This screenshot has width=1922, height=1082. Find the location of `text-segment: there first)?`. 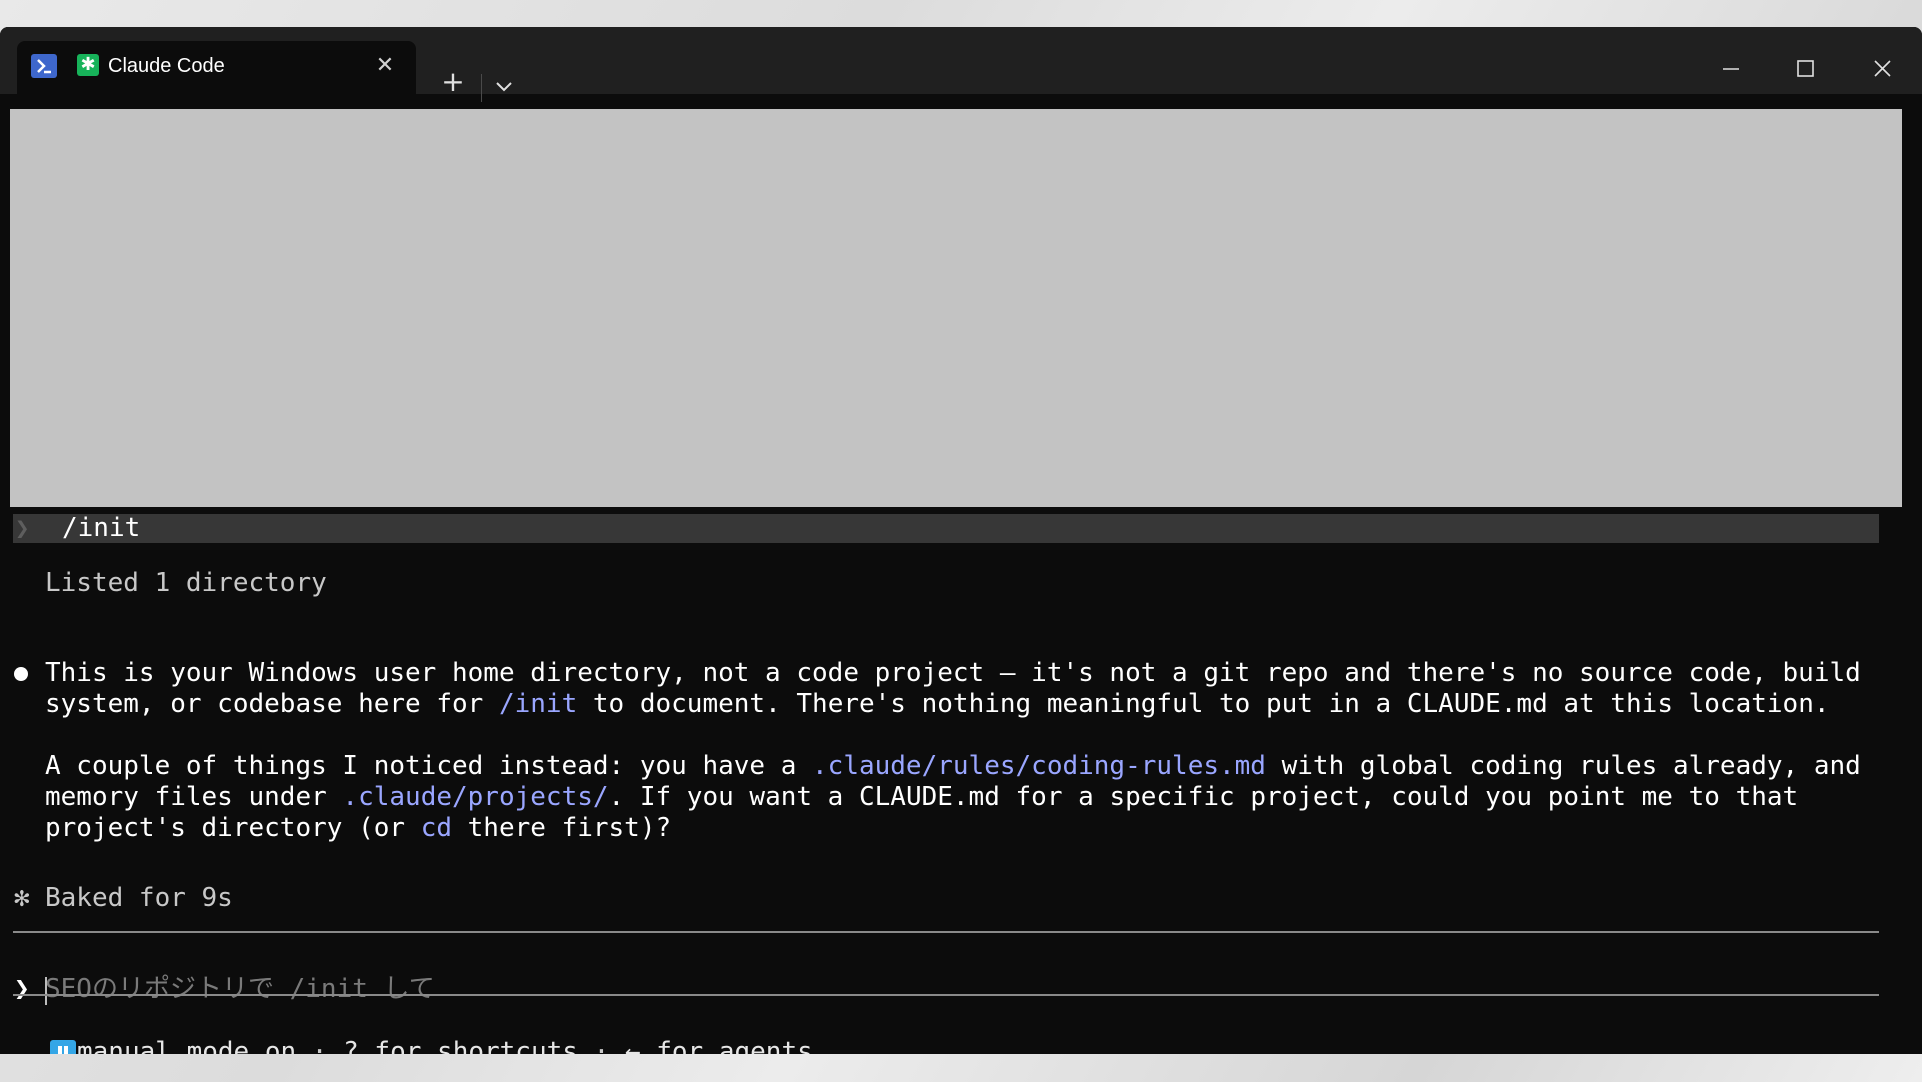

text-segment: there first)? is located at coordinates (562, 828).